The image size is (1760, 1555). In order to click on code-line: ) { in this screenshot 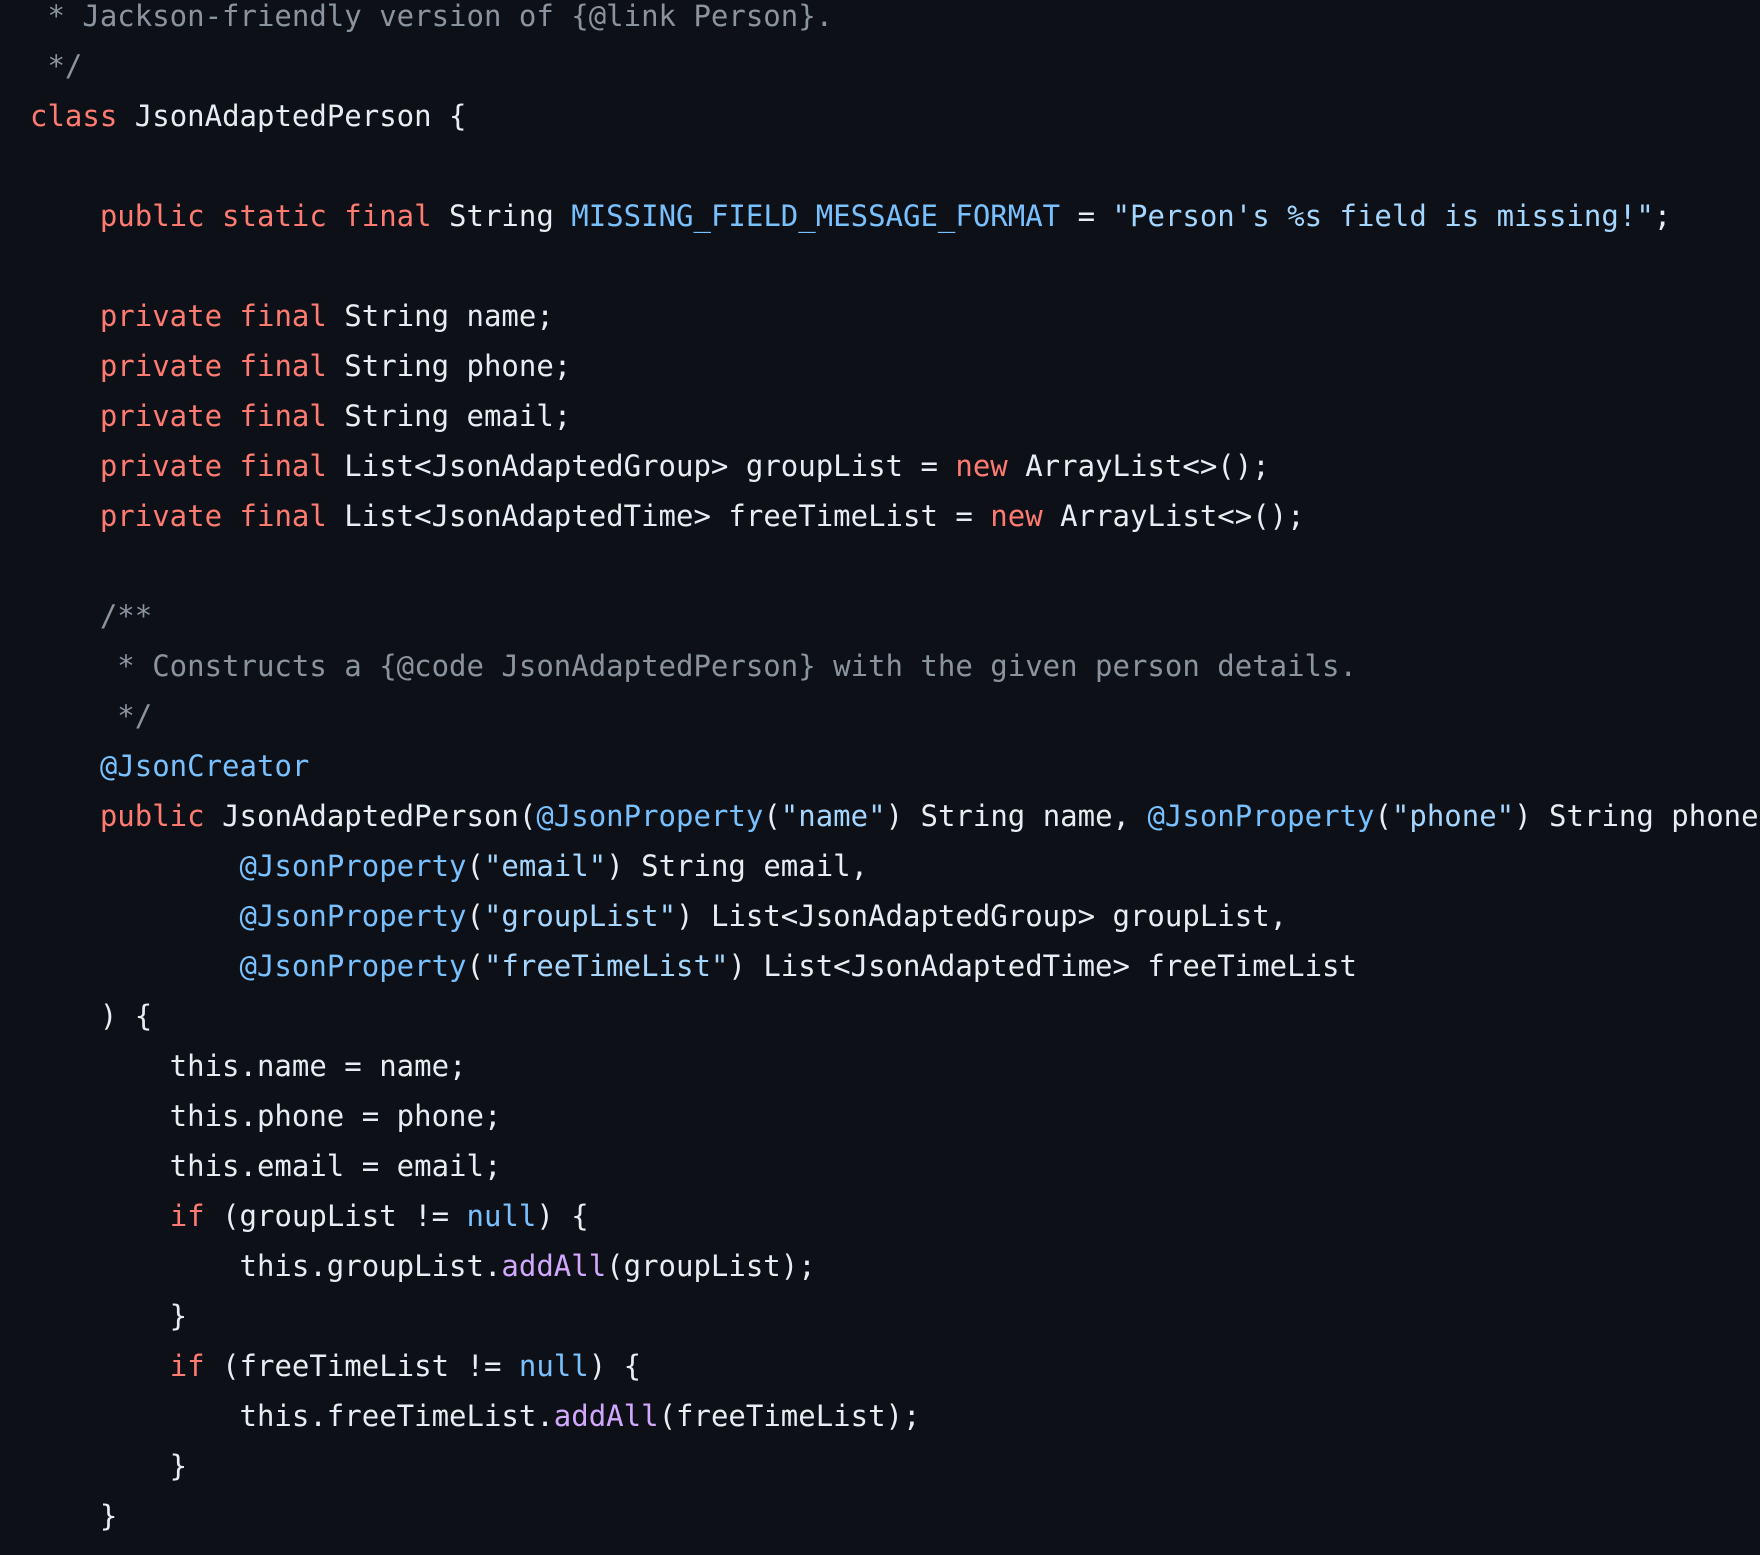, I will do `click(895, 1016)`.